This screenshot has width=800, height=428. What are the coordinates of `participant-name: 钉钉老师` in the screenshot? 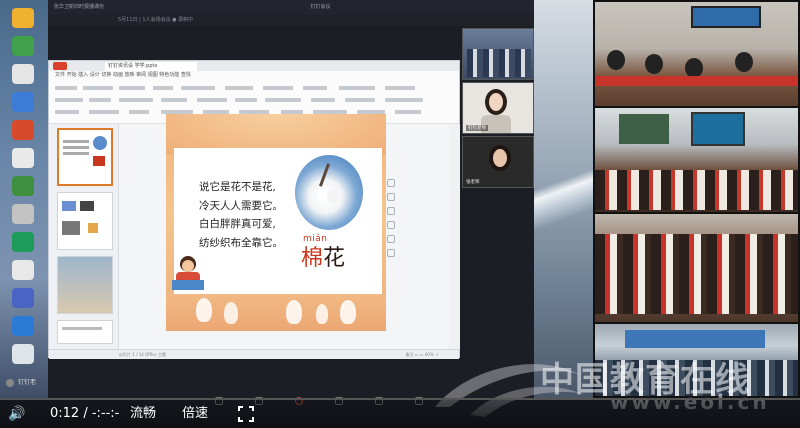 It's located at (477, 128).